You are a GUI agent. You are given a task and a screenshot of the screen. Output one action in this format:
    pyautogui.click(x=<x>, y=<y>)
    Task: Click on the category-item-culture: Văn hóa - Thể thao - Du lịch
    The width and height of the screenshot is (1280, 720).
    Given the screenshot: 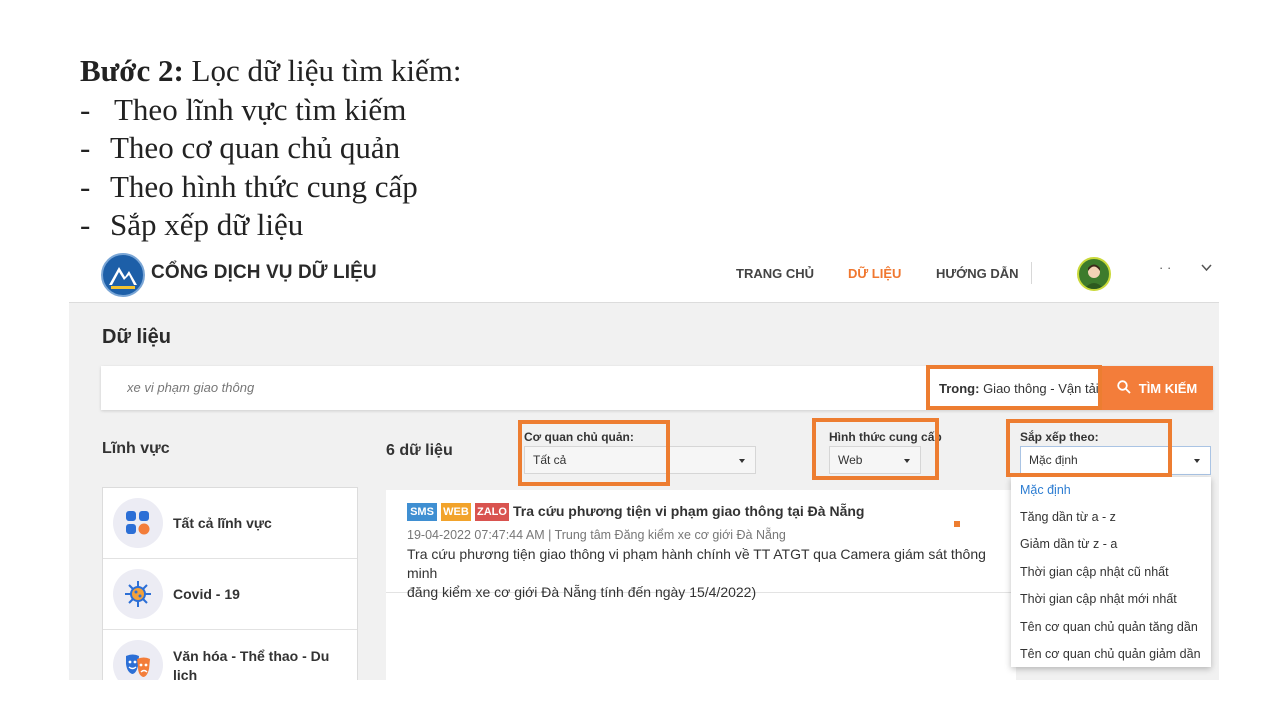 What is the action you would take?
    pyautogui.click(x=230, y=655)
    